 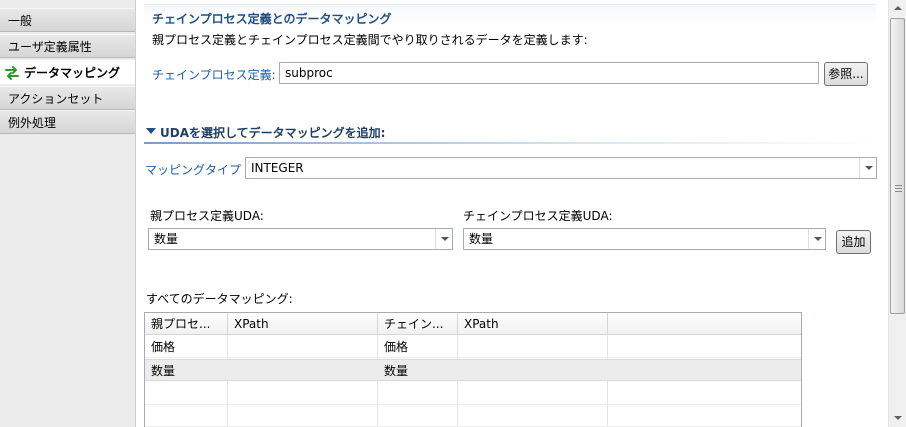 What do you see at coordinates (510, 15) in the screenshot?
I see `section-header: チェインプロセス定義とのデータマッピング` at bounding box center [510, 15].